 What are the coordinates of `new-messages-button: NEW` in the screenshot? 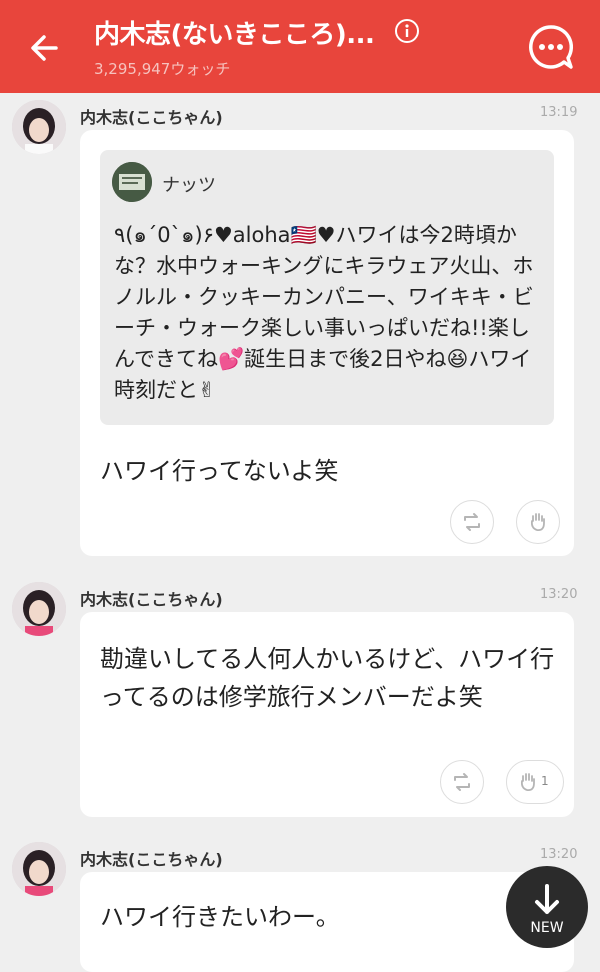 It's located at (547, 907).